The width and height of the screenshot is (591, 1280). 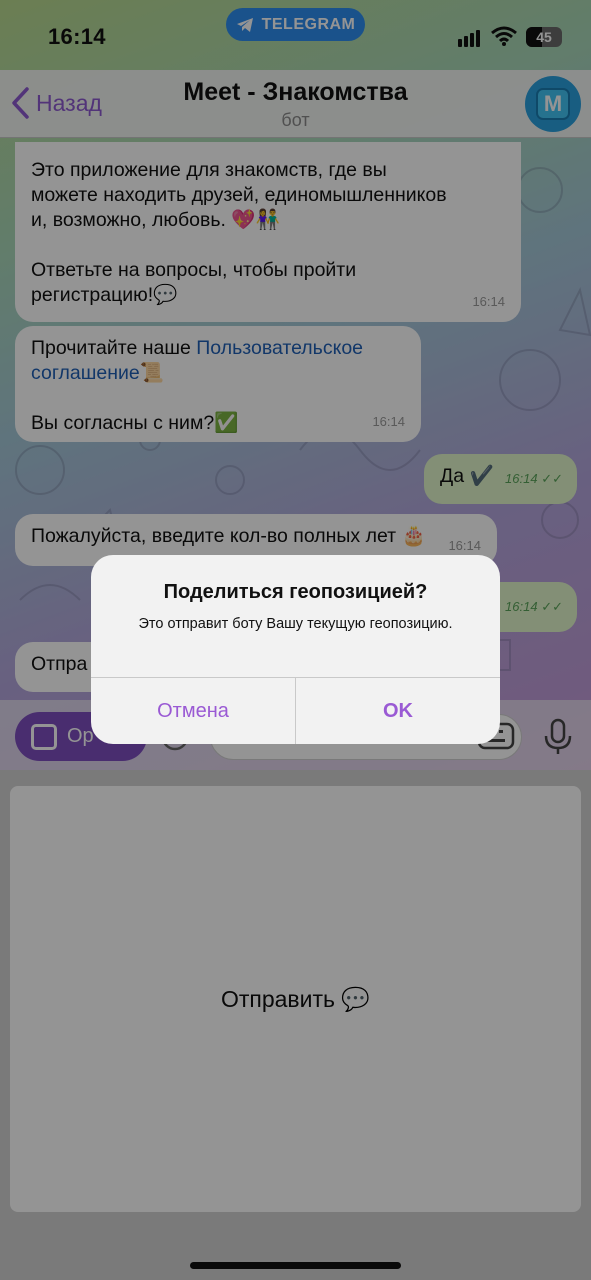 What do you see at coordinates (295, 592) in the screenshot?
I see `alert-title: Поделиться геопозицией?` at bounding box center [295, 592].